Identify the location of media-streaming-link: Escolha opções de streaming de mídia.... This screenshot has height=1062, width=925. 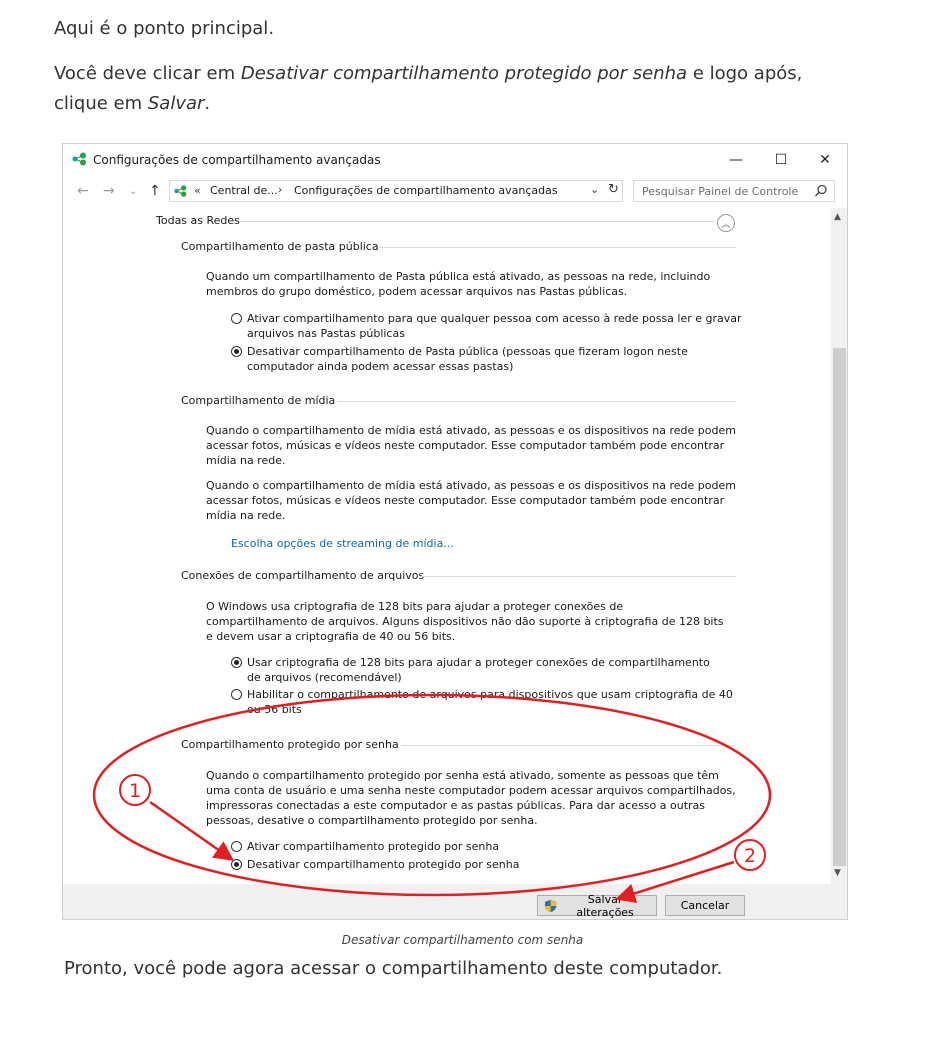
(342, 543).